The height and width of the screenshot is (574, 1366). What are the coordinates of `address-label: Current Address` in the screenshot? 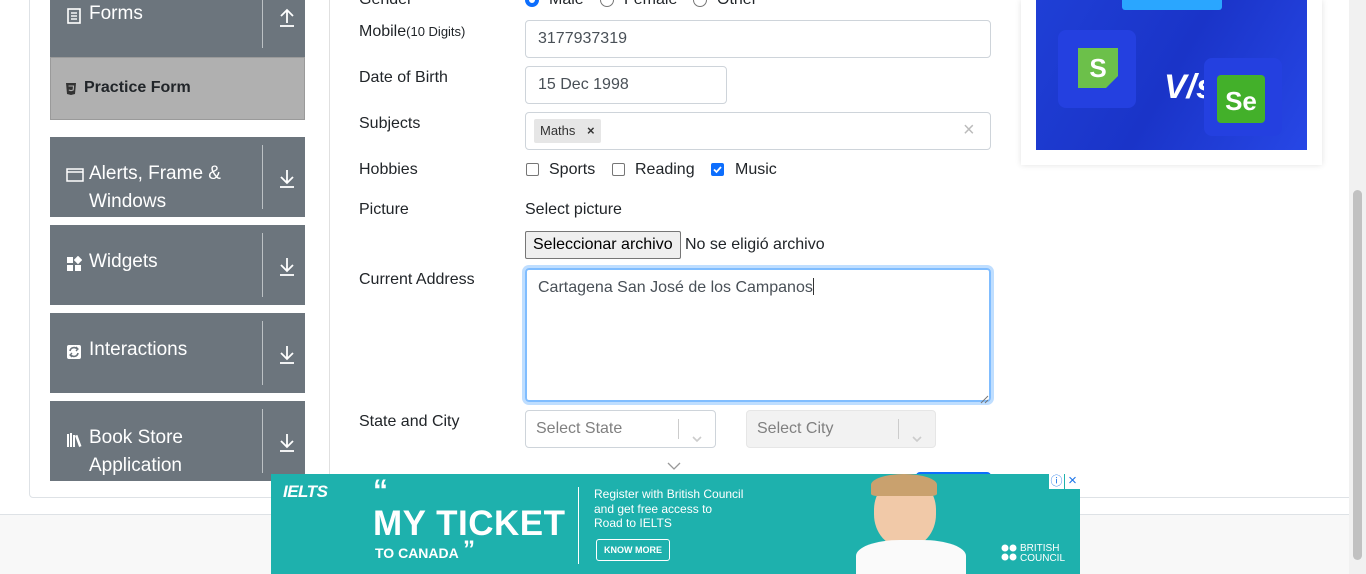 It's located at (417, 279).